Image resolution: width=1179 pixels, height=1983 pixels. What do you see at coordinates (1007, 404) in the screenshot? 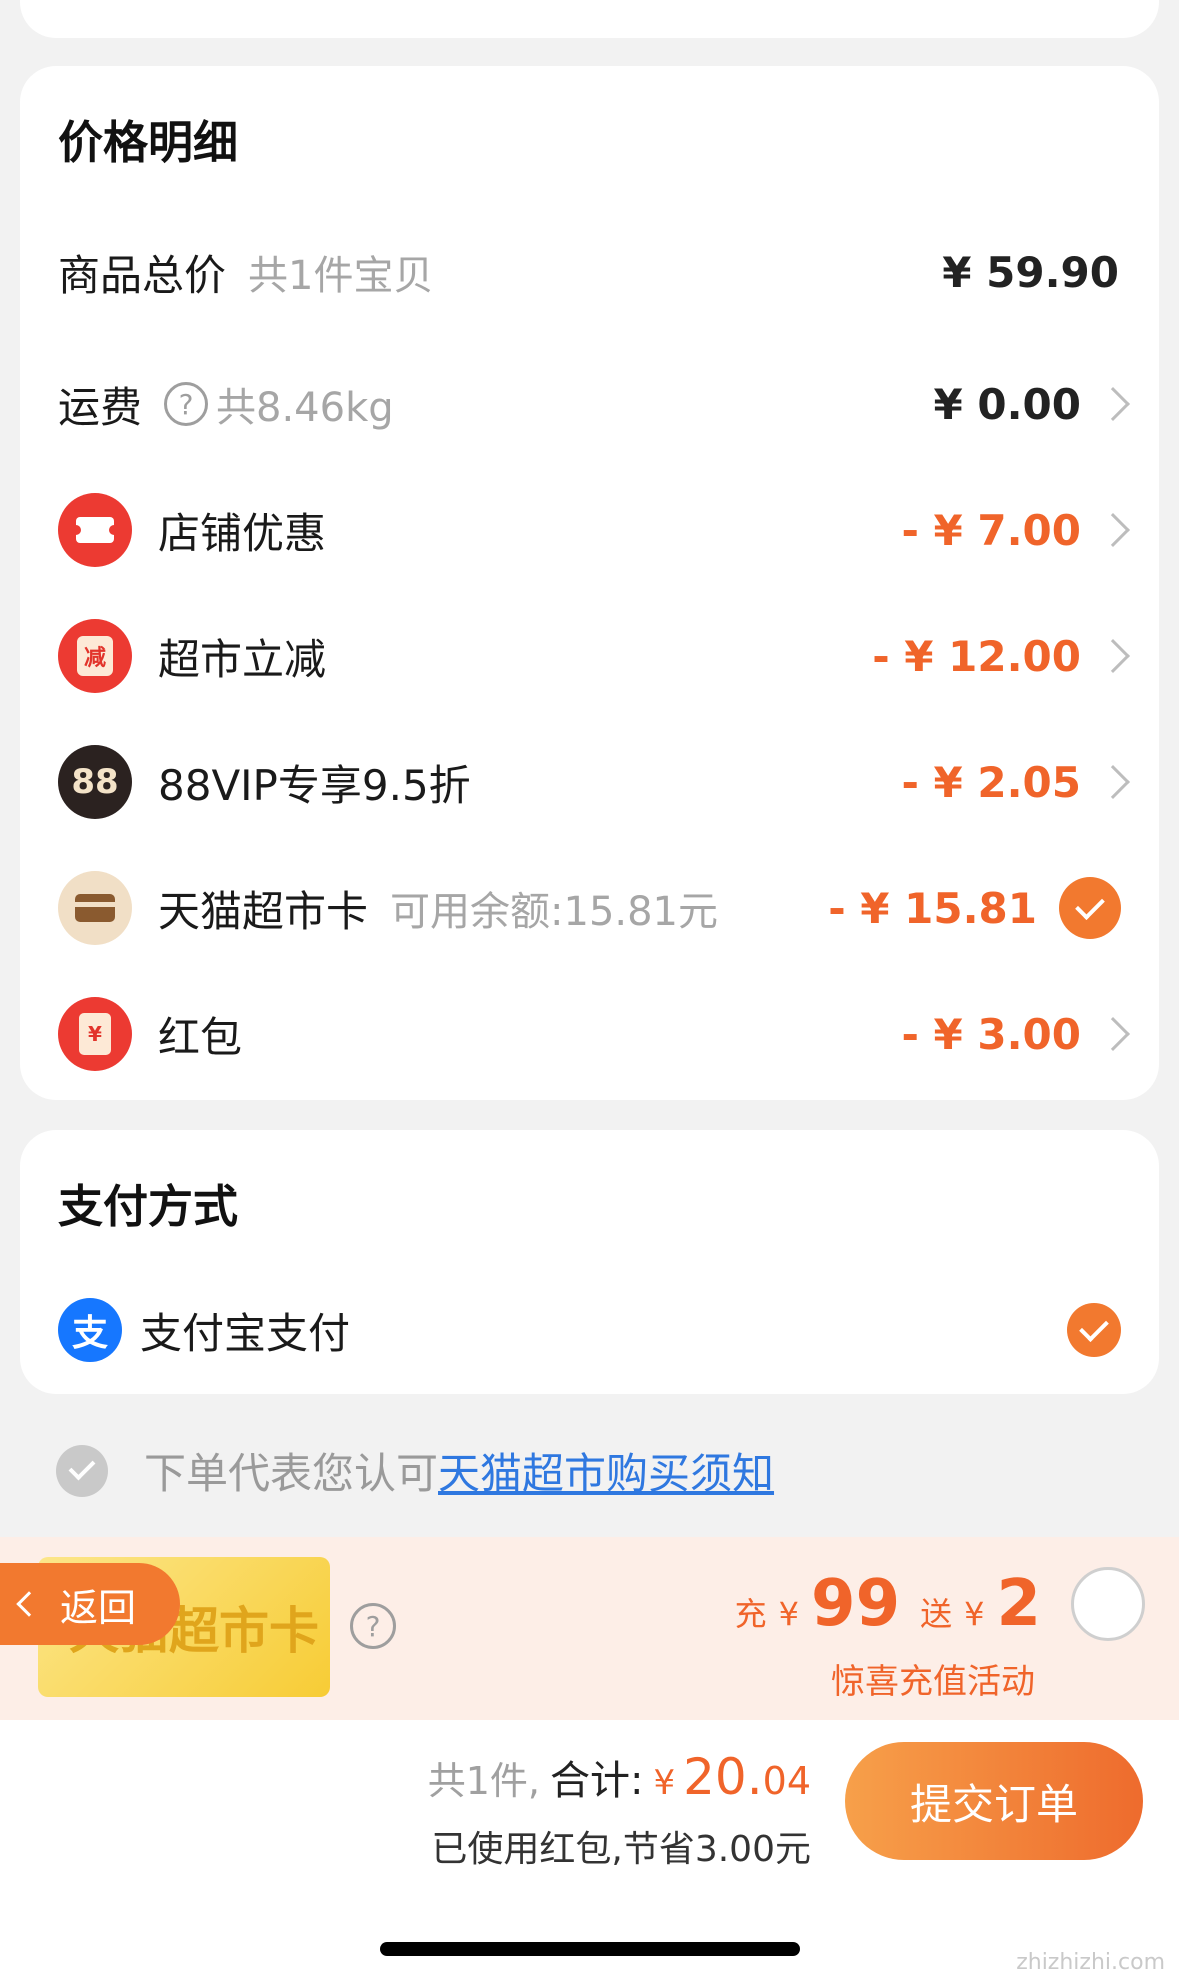
I see `shipping-amount: ¥ 0.00` at bounding box center [1007, 404].